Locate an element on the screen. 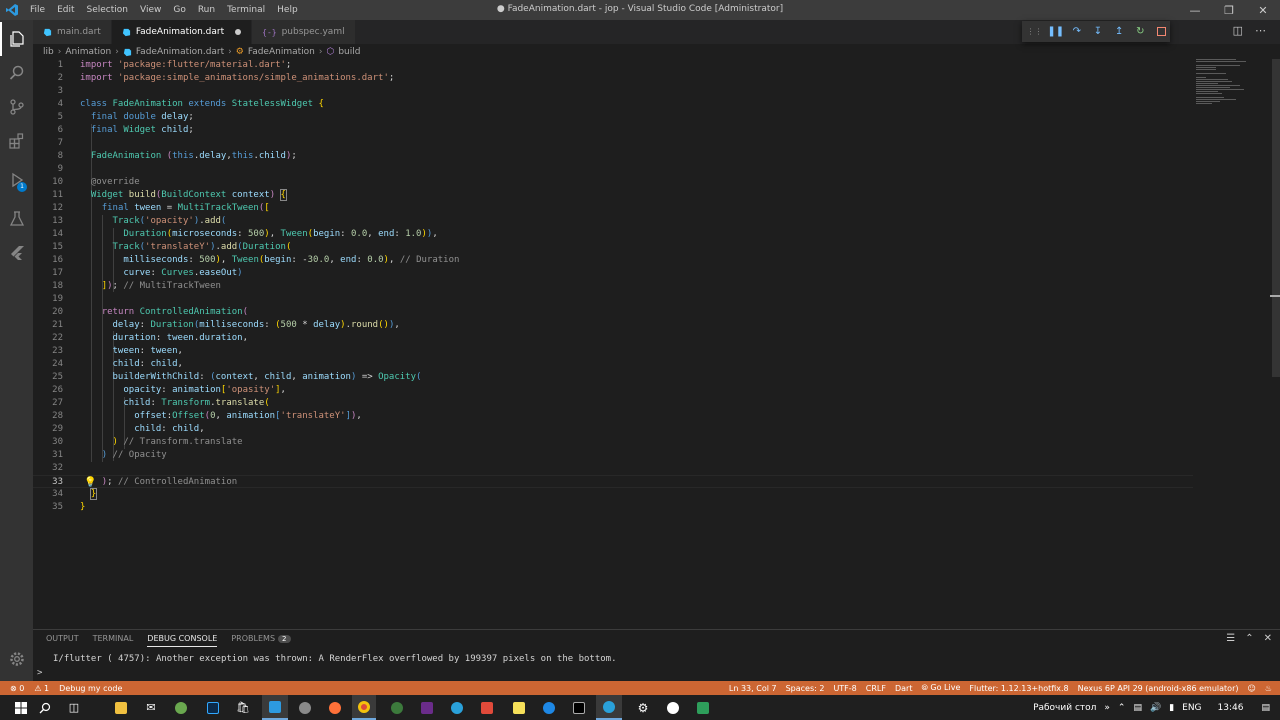  step-out-icon: ↥ is located at coordinates (1119, 32).